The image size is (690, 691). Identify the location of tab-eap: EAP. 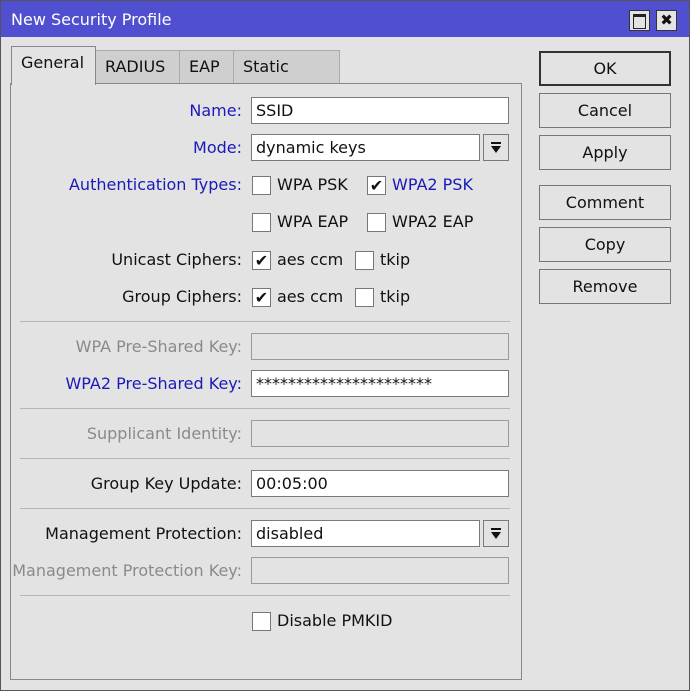
(206, 67).